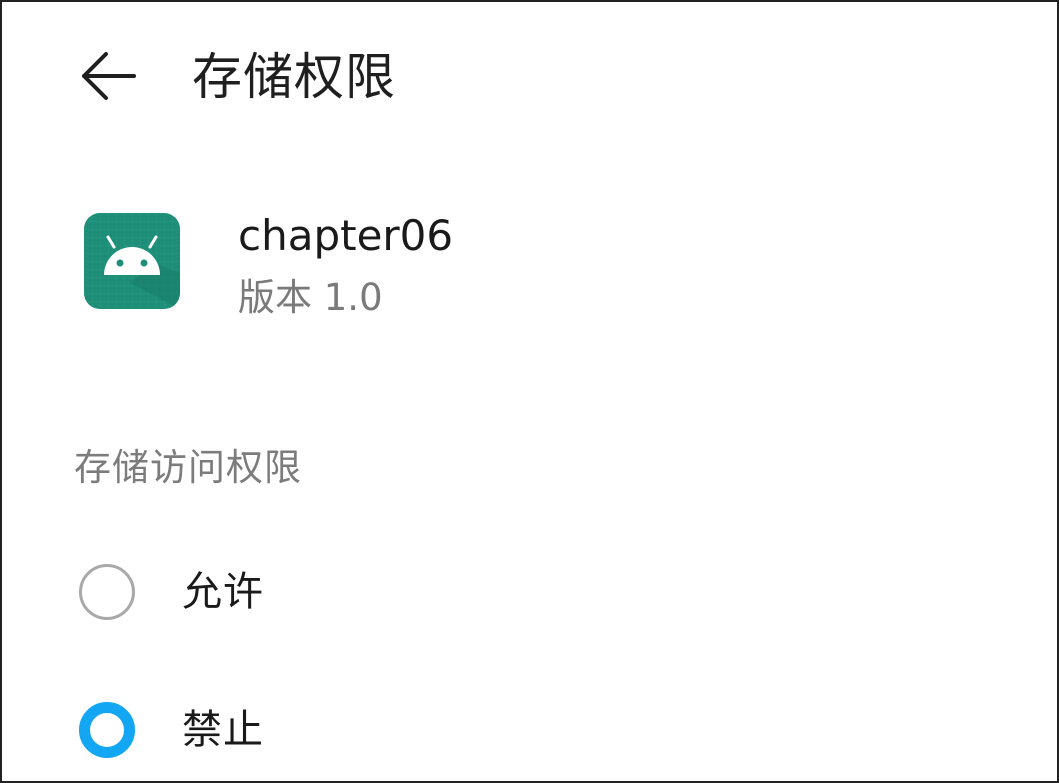 This screenshot has width=1059, height=783. I want to click on radio-option-deny: 禁止, so click(529, 730).